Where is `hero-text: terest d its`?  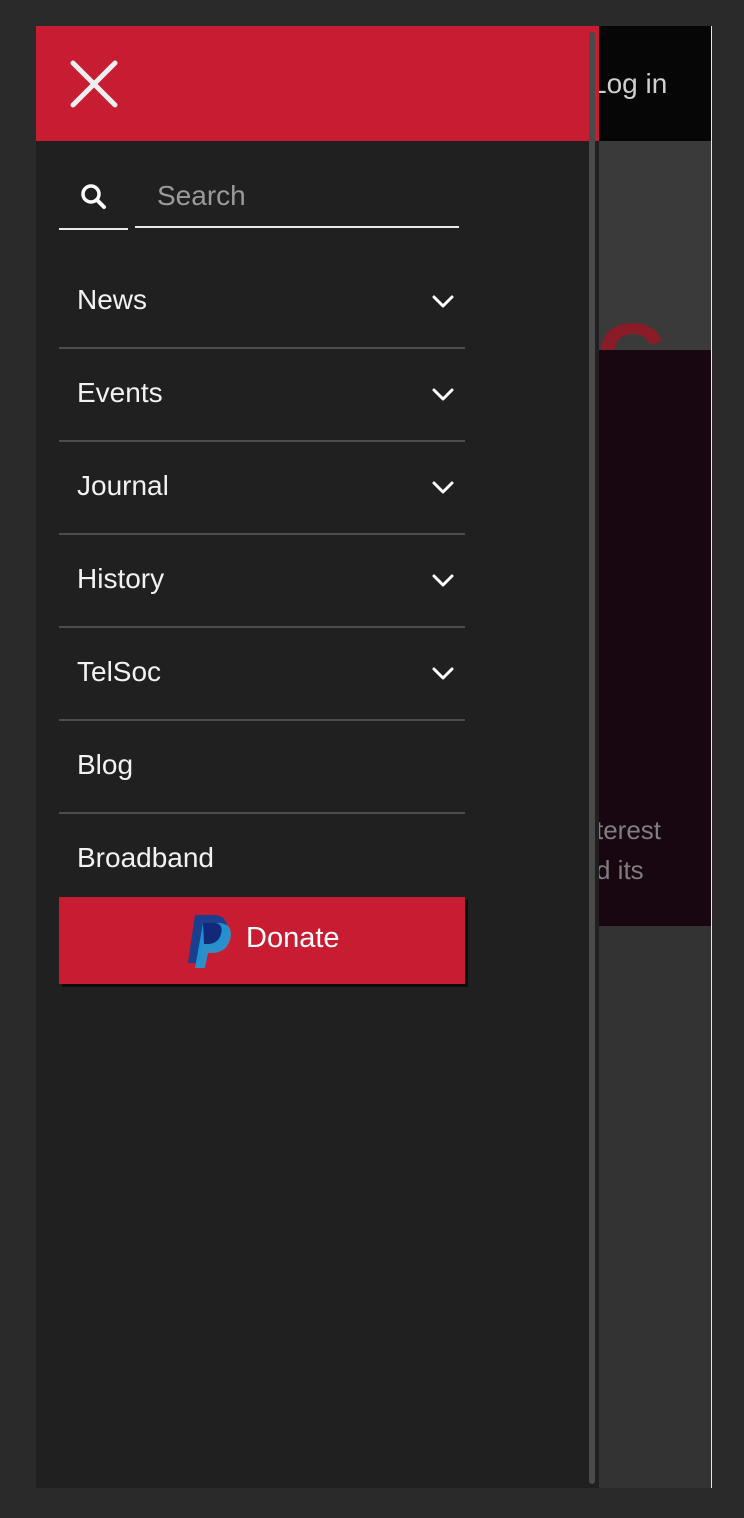 hero-text: terest d its is located at coordinates (653, 850).